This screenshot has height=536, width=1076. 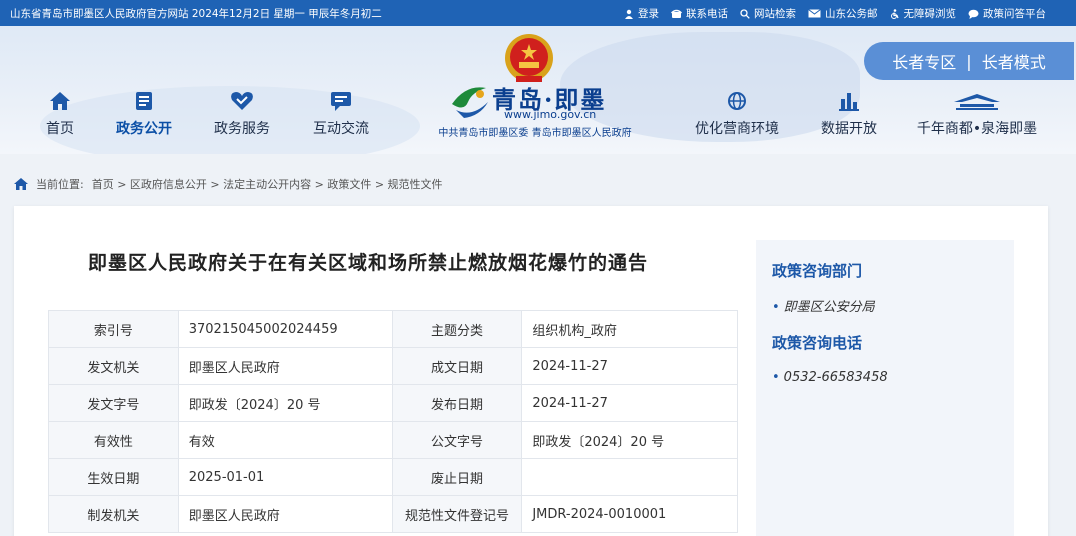 I want to click on nav-interaction-label: 互动交流, so click(x=341, y=129).